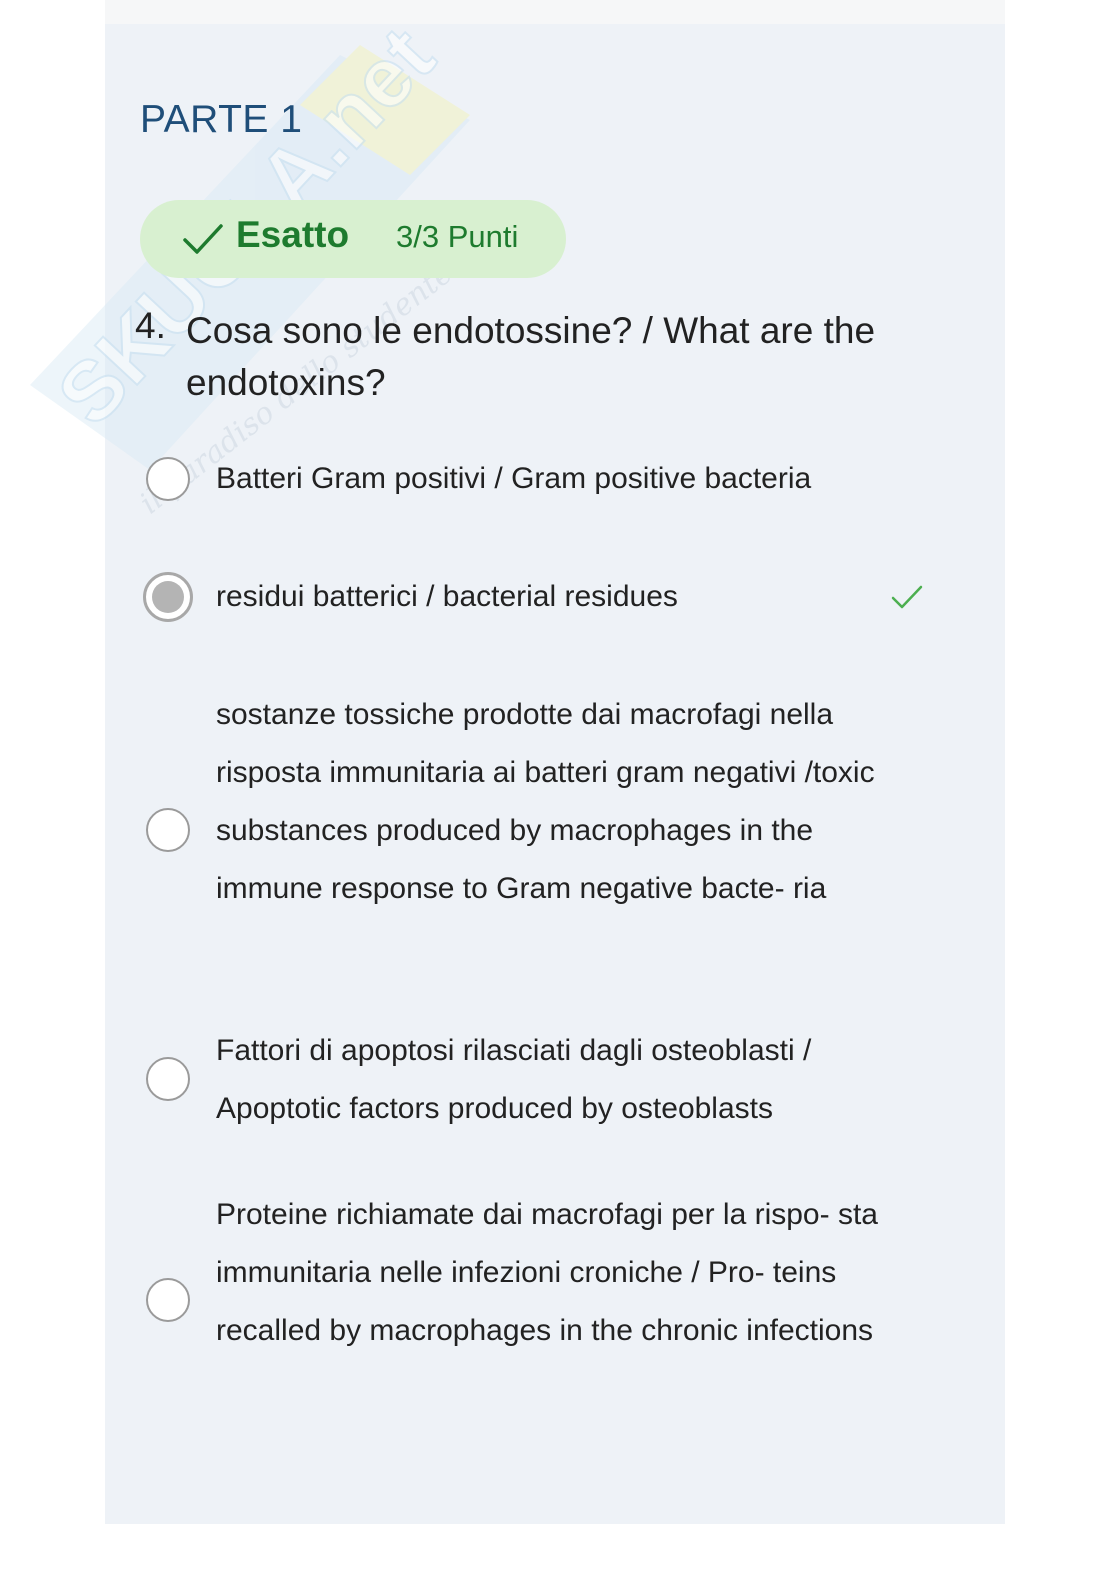  Describe the element at coordinates (221, 119) in the screenshot. I see `section-title: PARTE 1` at that location.